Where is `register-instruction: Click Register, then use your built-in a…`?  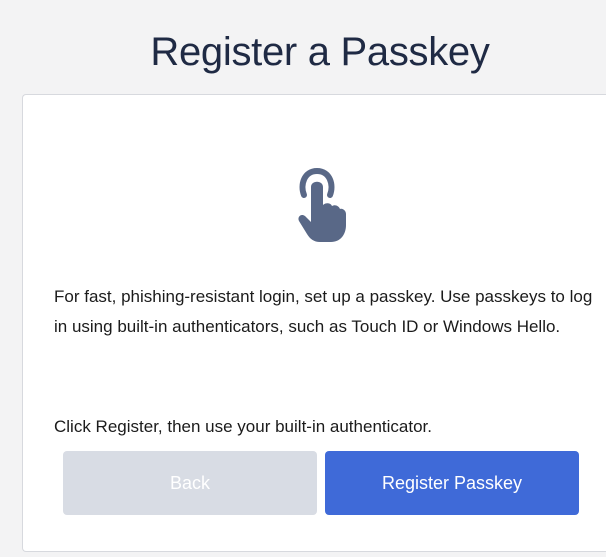 register-instruction: Click Register, then use your built-in a… is located at coordinates (243, 426).